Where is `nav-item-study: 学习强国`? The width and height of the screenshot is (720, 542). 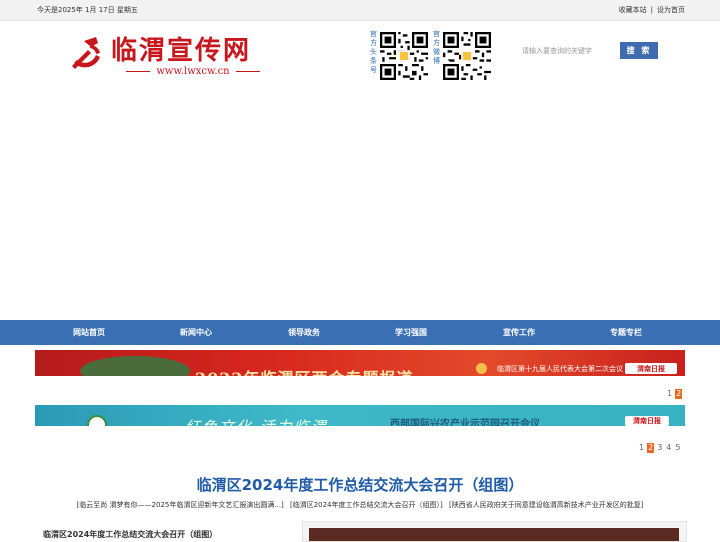
nav-item-study: 学习强国 is located at coordinates (411, 332).